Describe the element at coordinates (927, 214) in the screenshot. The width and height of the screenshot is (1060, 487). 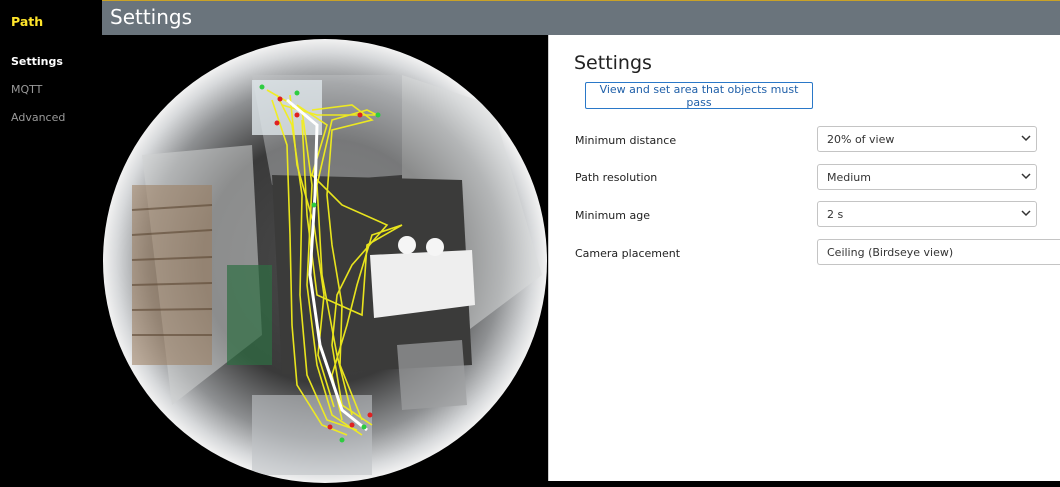
I see `minimum-age-select: 2 s` at that location.